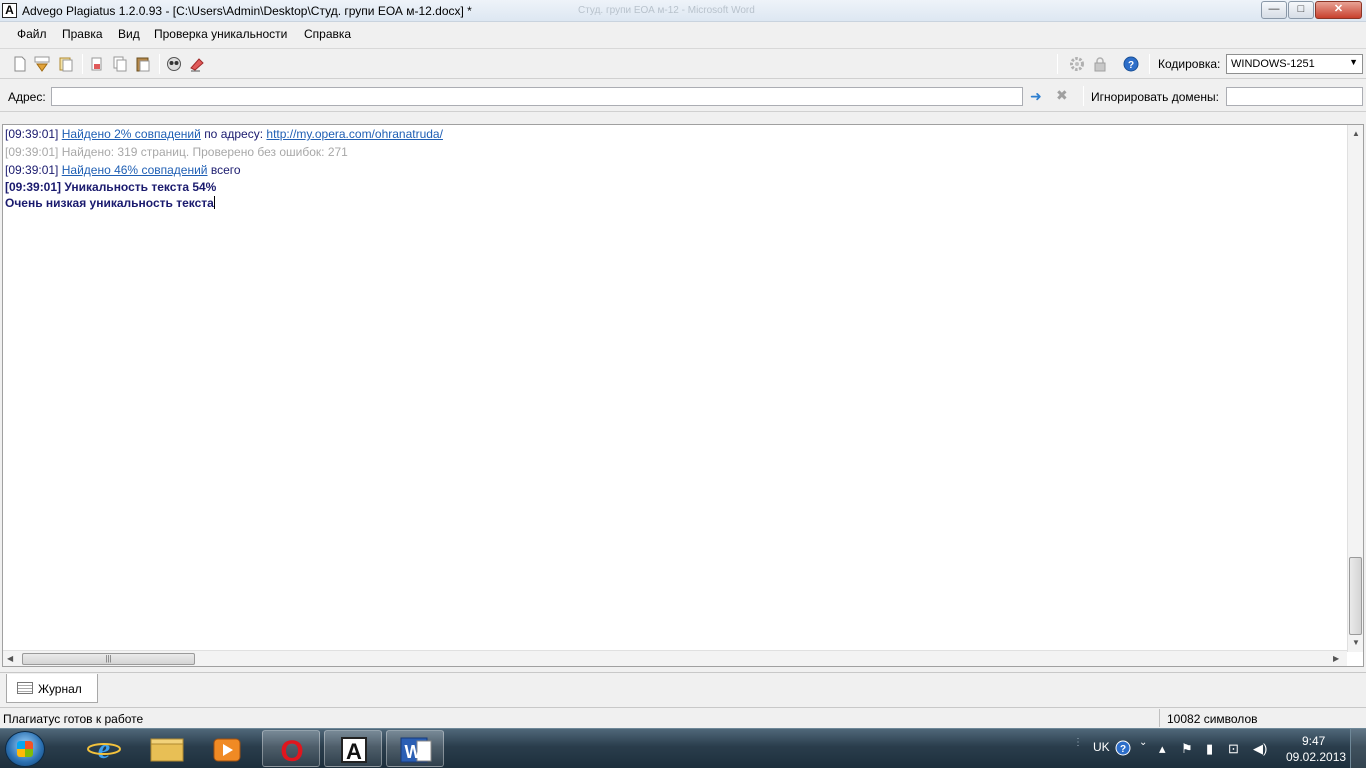 The height and width of the screenshot is (768, 1366). I want to click on clock-date: 09.02.2013, so click(1316, 757).